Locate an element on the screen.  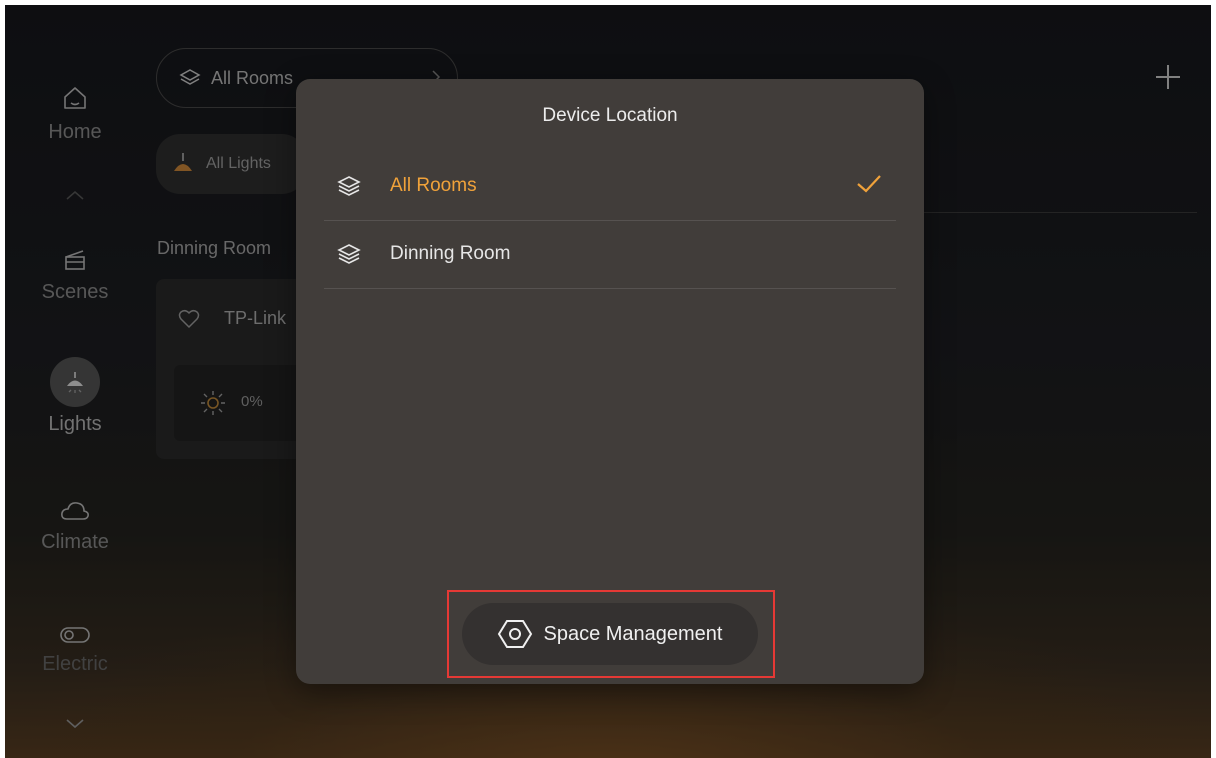
room-option-dinning-room: Dinning Room is located at coordinates (610, 254).